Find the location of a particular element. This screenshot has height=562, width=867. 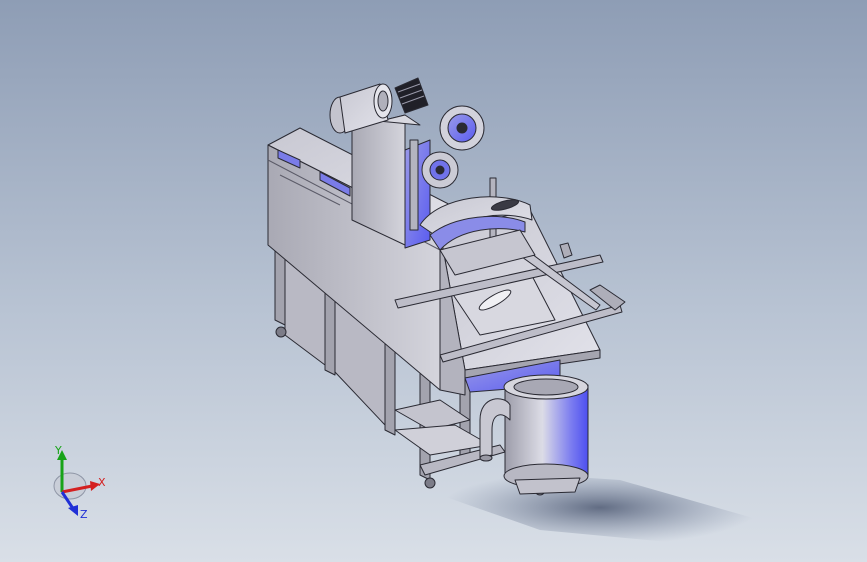

x-axis-label: X is located at coordinates (102, 482).